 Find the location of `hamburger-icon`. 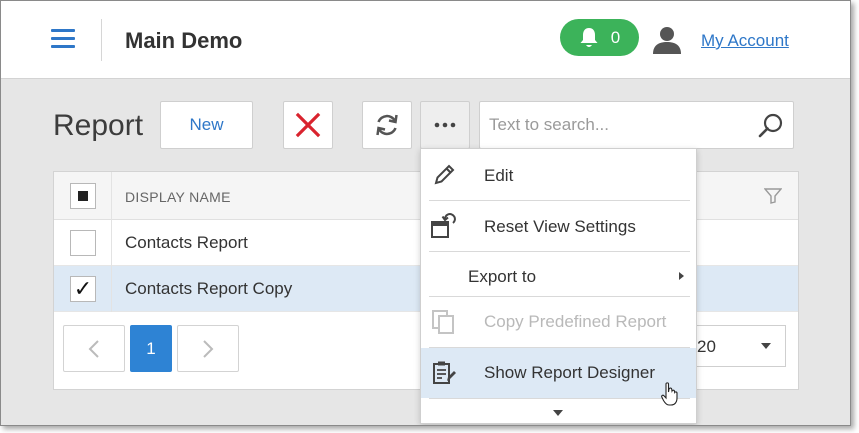

hamburger-icon is located at coordinates (63, 39).